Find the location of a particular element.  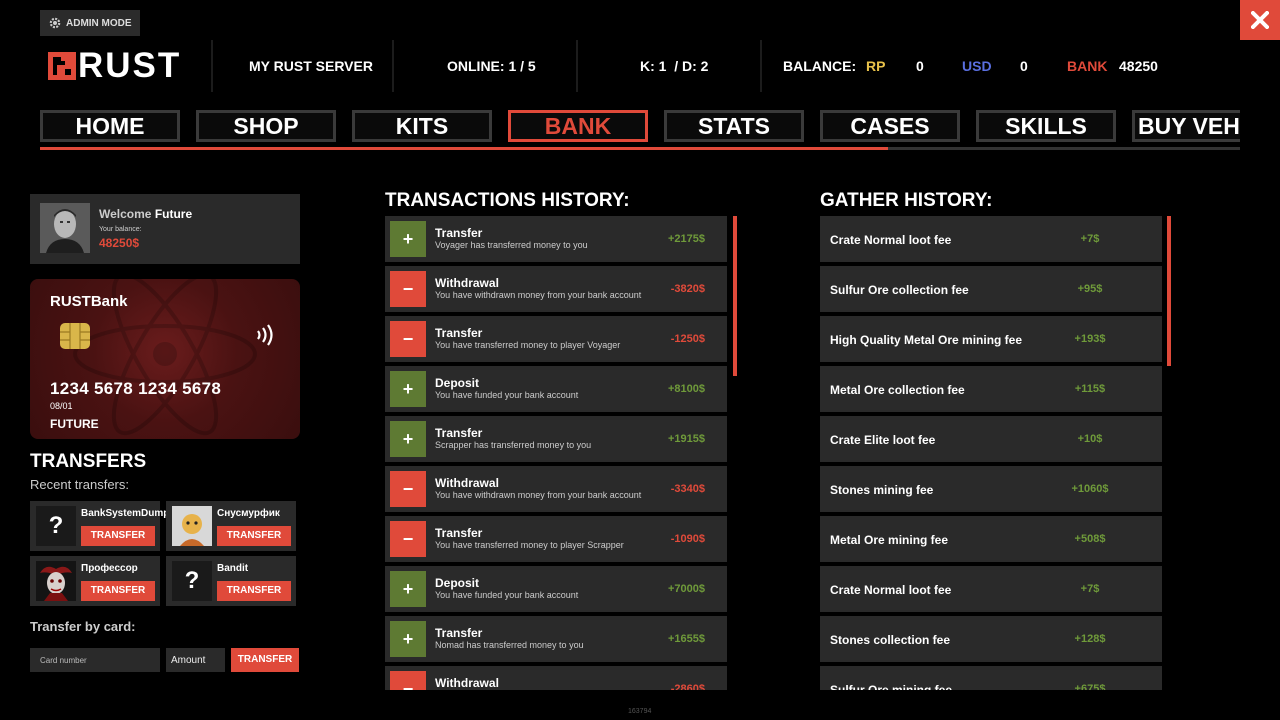

transaction-amount: -1090$ is located at coordinates (687, 539).